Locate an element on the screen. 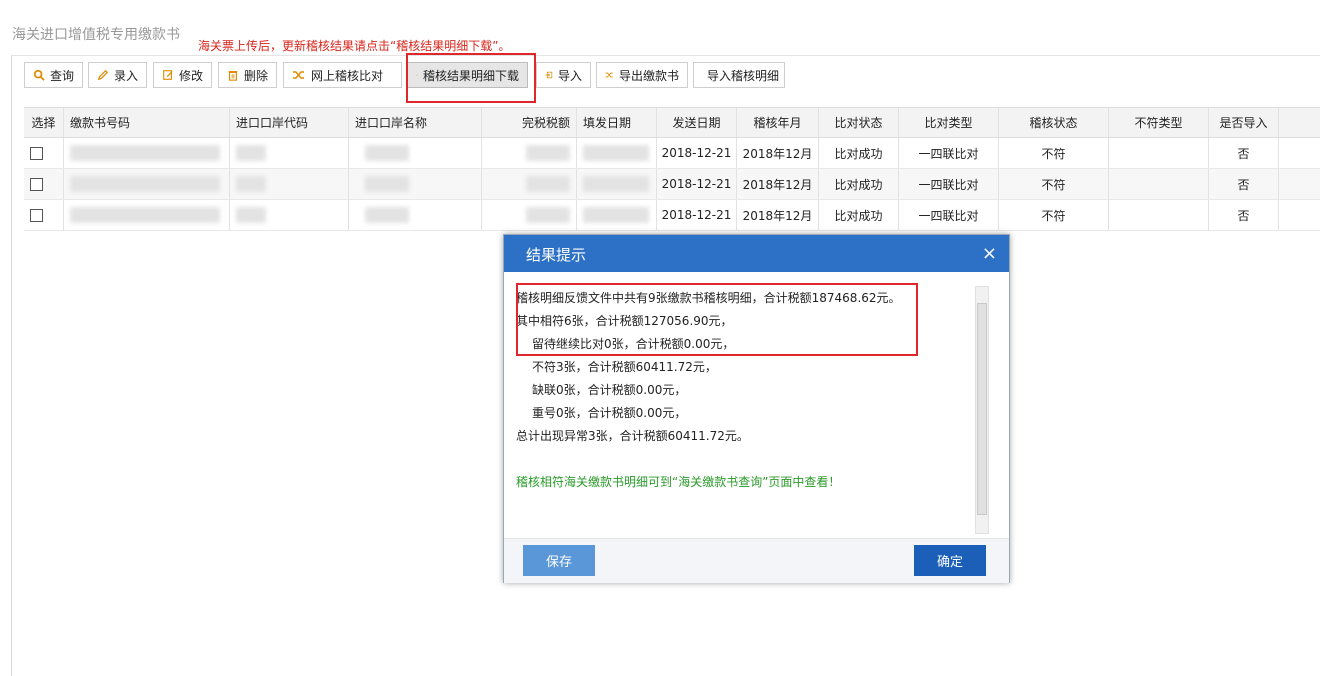 Image resolution: width=1320 pixels, height=676 pixels. edit-icon is located at coordinates (168, 75).